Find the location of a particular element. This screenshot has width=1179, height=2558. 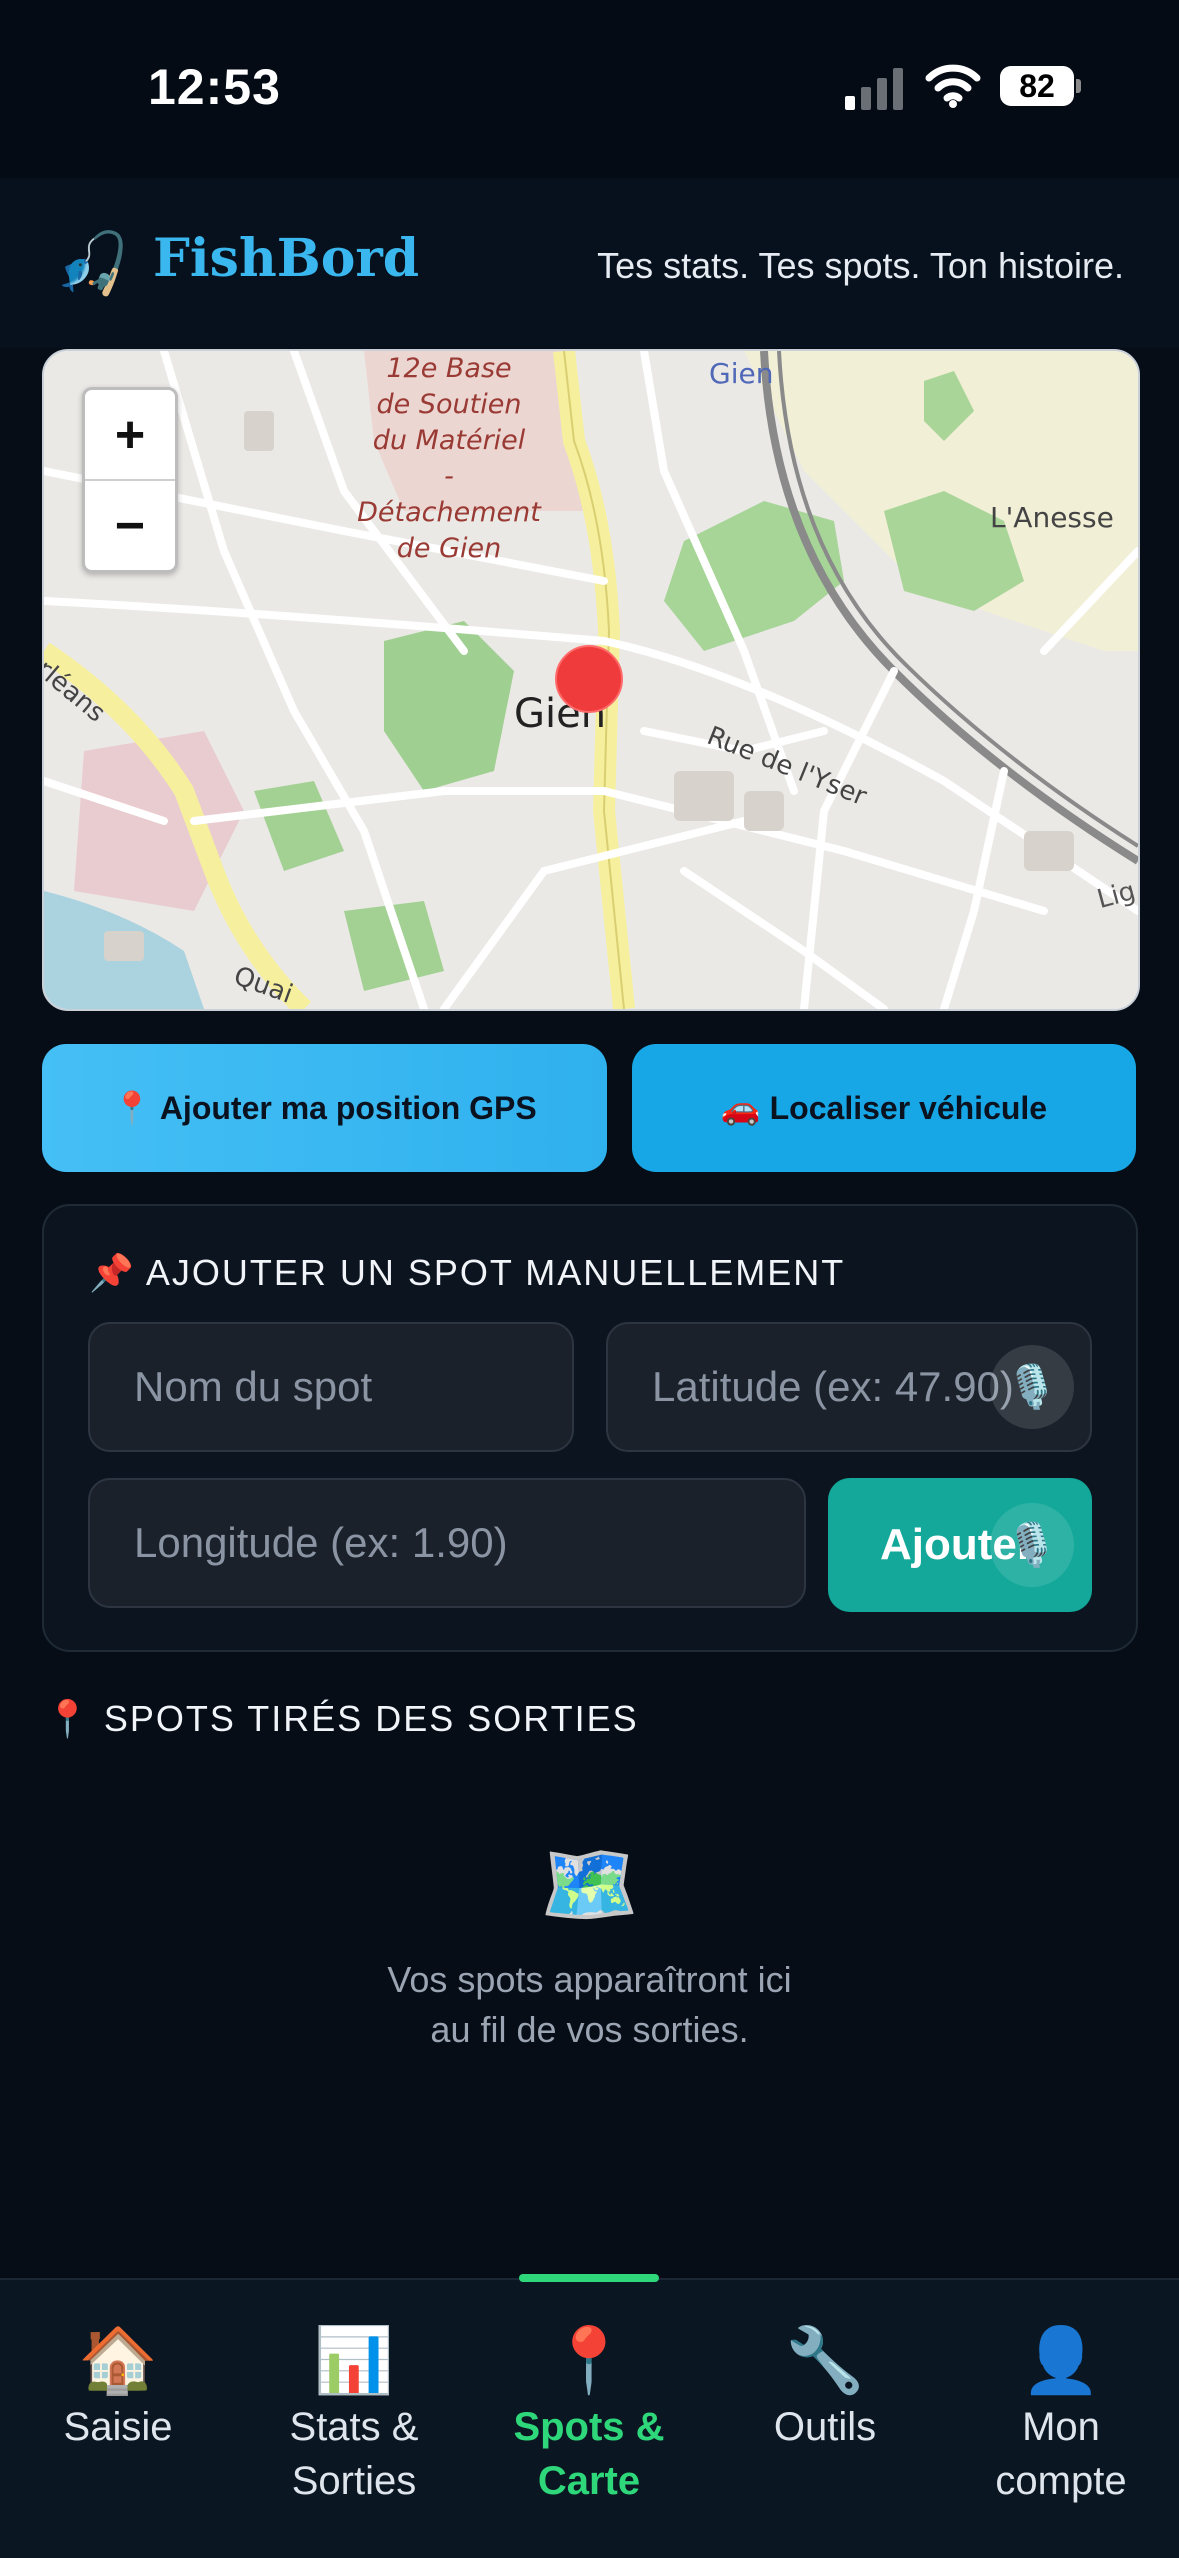

fishing-rod-icon: 🎣 is located at coordinates (92, 263).